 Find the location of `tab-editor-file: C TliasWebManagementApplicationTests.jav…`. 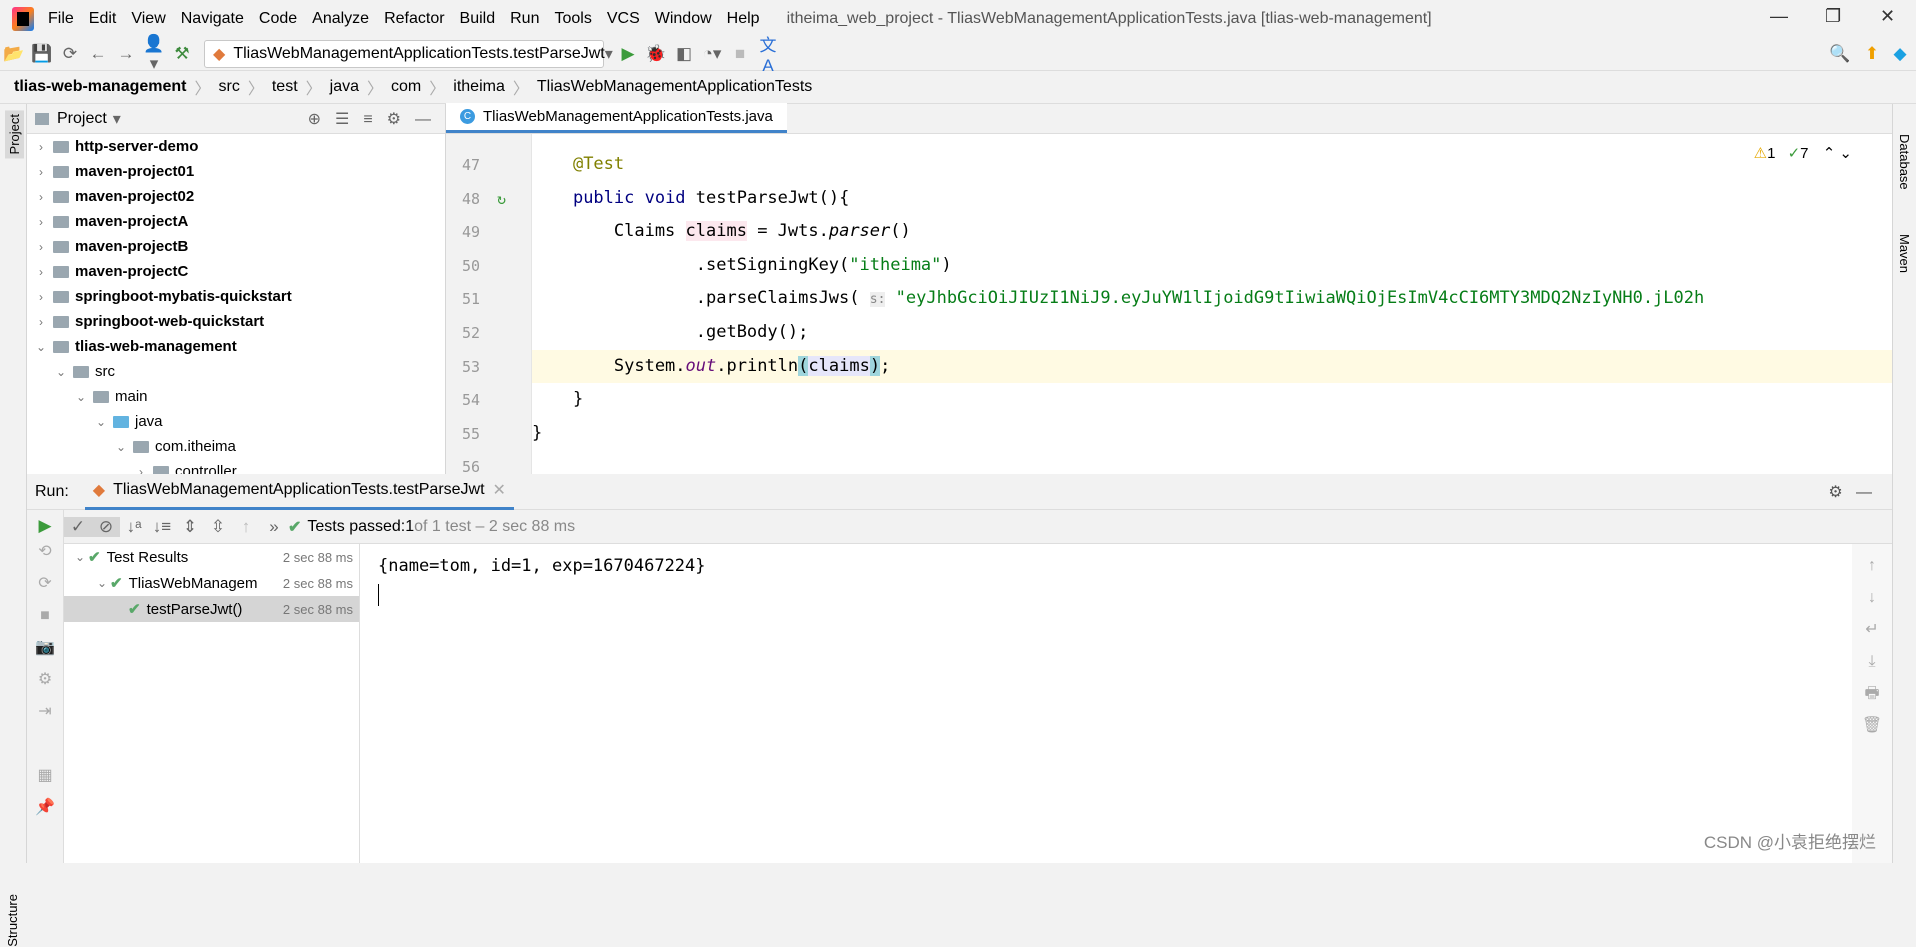

tab-editor-file: C TliasWebManagementApplicationTests.jav… is located at coordinates (616, 118).